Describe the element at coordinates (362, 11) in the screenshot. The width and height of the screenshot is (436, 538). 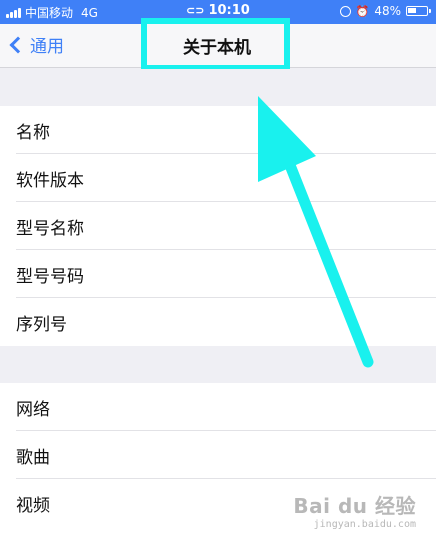
I see `alarm-icon: ⏰` at that location.